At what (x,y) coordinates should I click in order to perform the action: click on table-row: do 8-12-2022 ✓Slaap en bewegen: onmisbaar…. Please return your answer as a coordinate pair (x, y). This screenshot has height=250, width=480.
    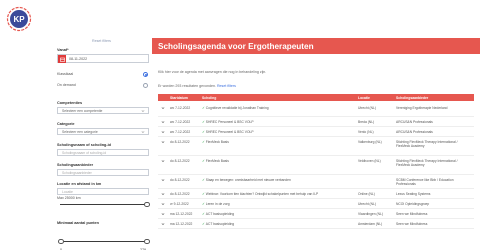
    Looking at the image, I should click on (316, 182).